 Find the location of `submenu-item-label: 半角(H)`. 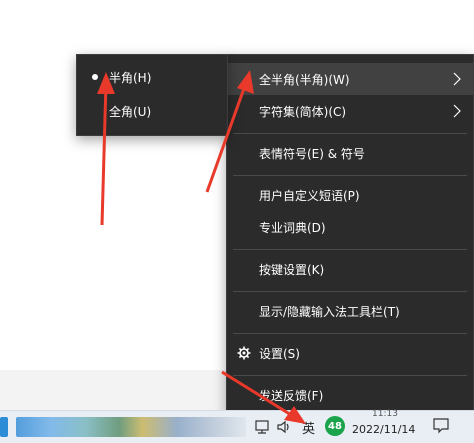

submenu-item-label: 半角(H) is located at coordinates (130, 77).